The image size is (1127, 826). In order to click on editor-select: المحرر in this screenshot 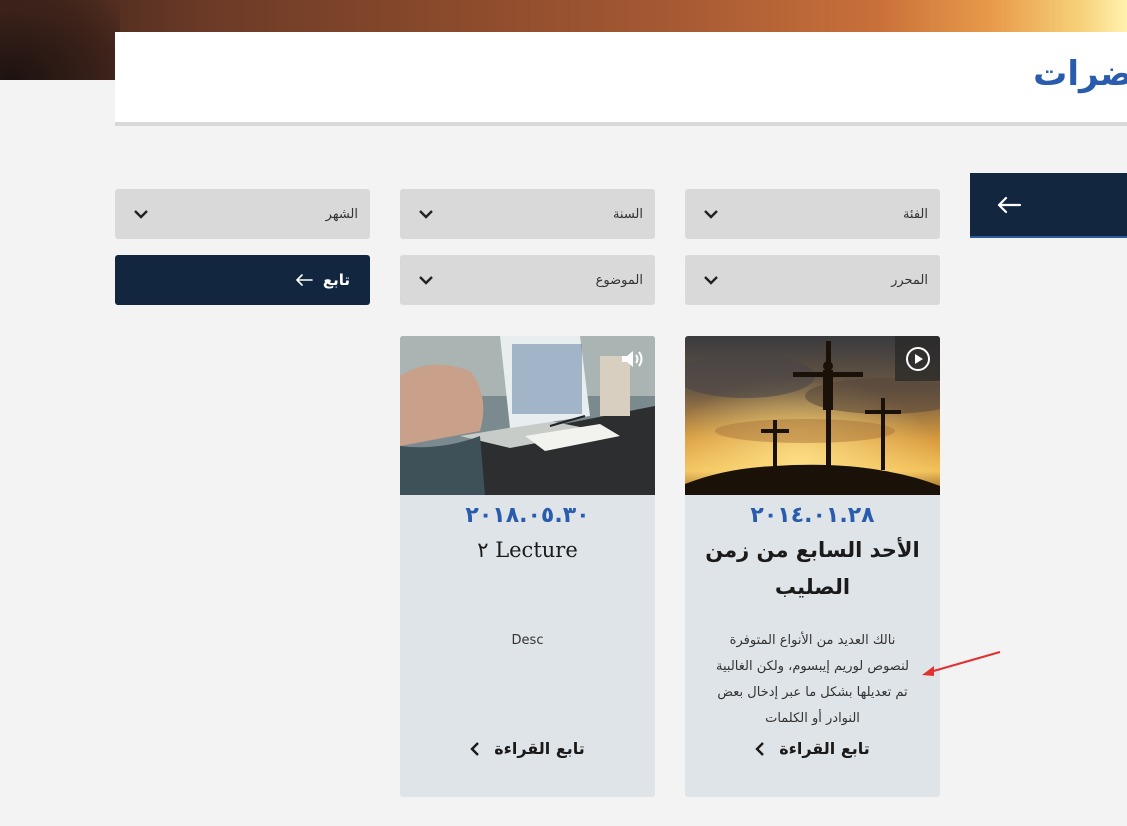, I will do `click(812, 280)`.